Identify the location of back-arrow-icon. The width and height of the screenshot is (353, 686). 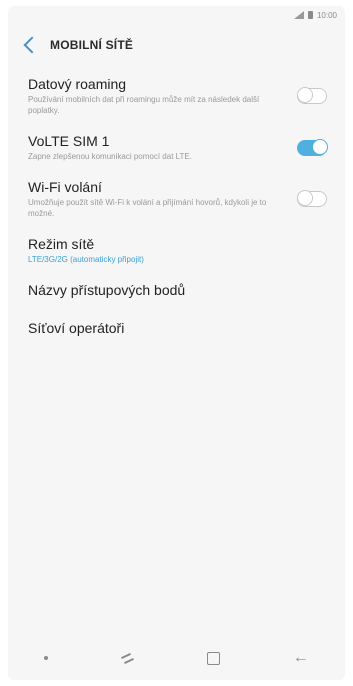
(32, 45).